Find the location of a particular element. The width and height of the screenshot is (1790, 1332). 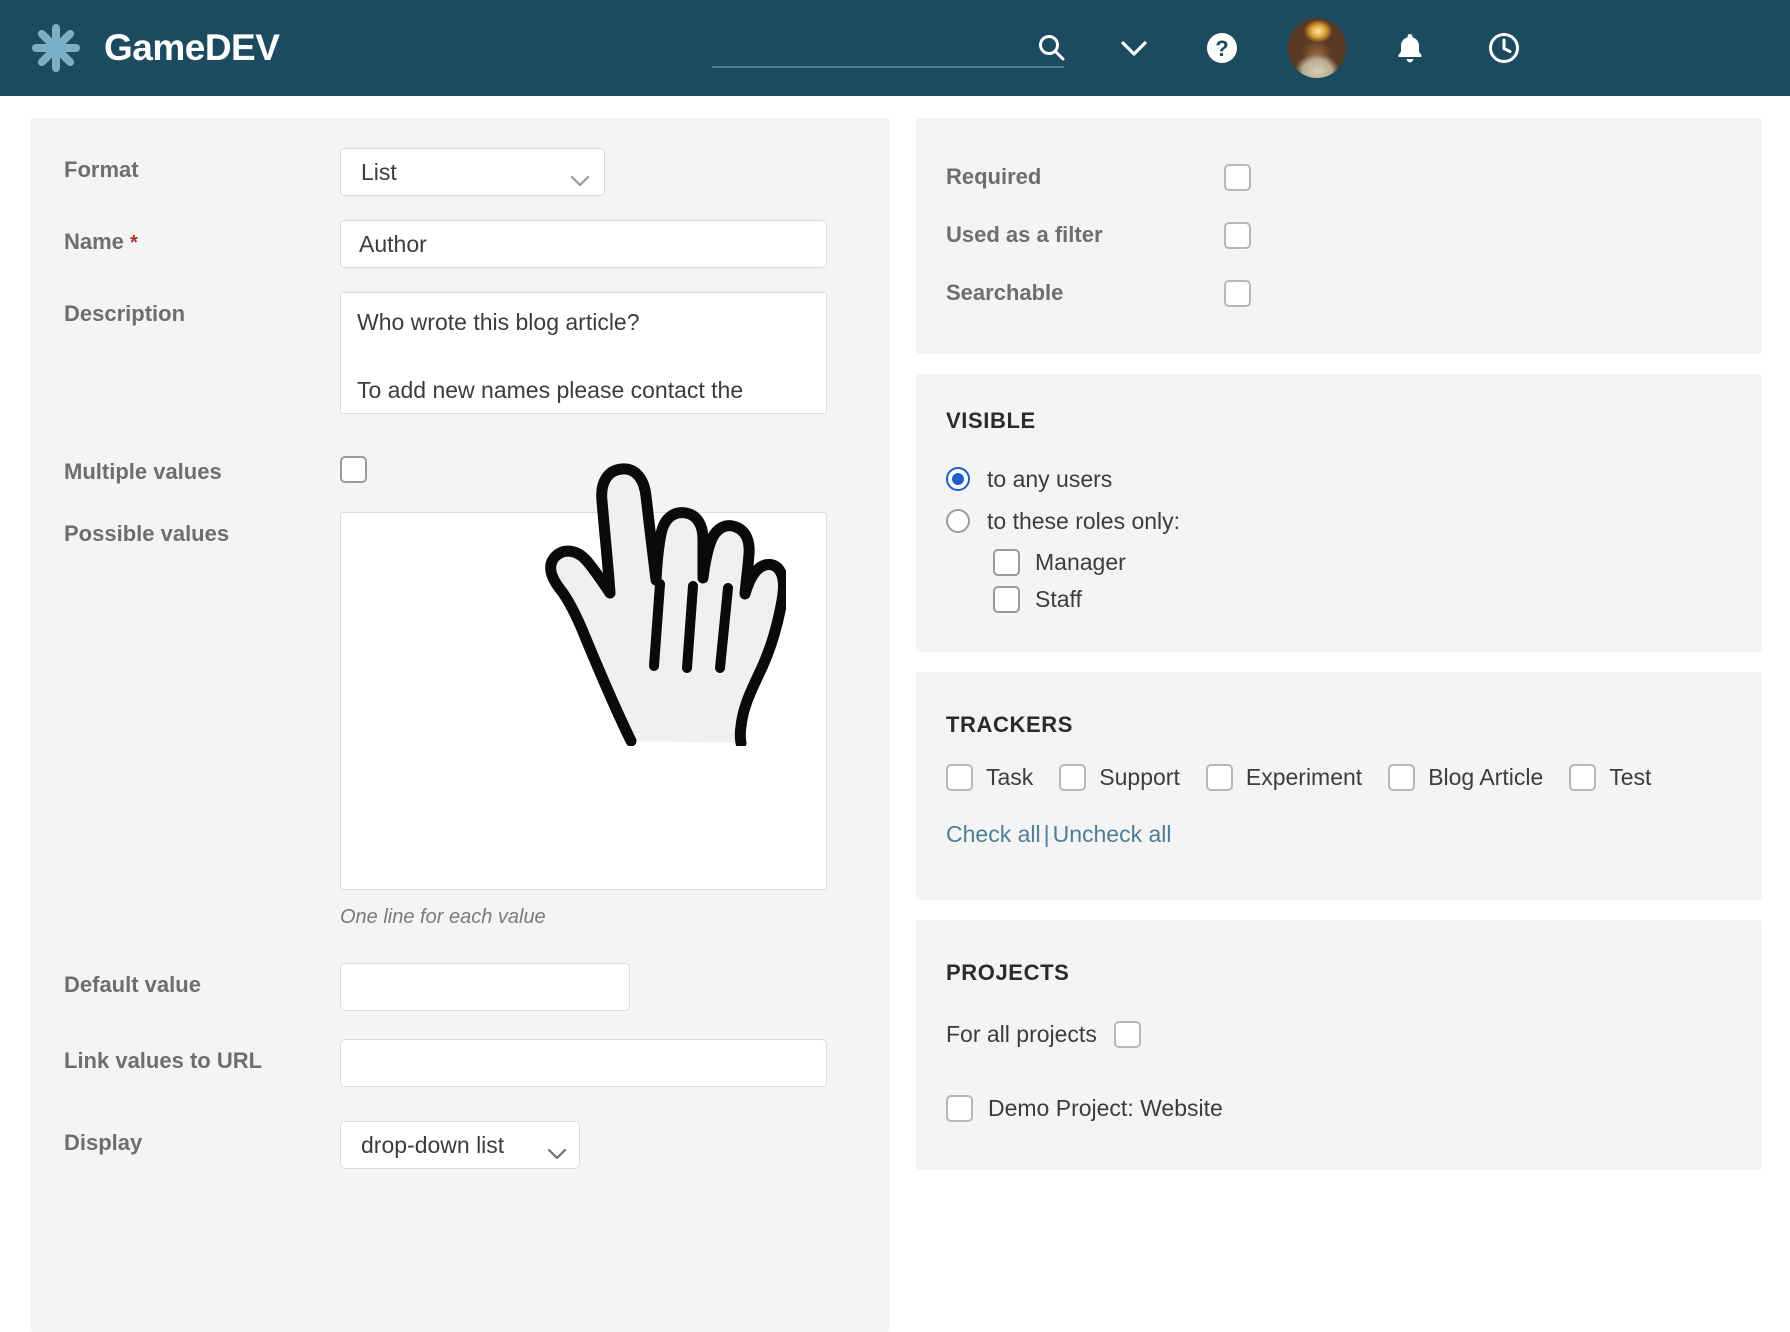

format-select: List is located at coordinates (472, 172).